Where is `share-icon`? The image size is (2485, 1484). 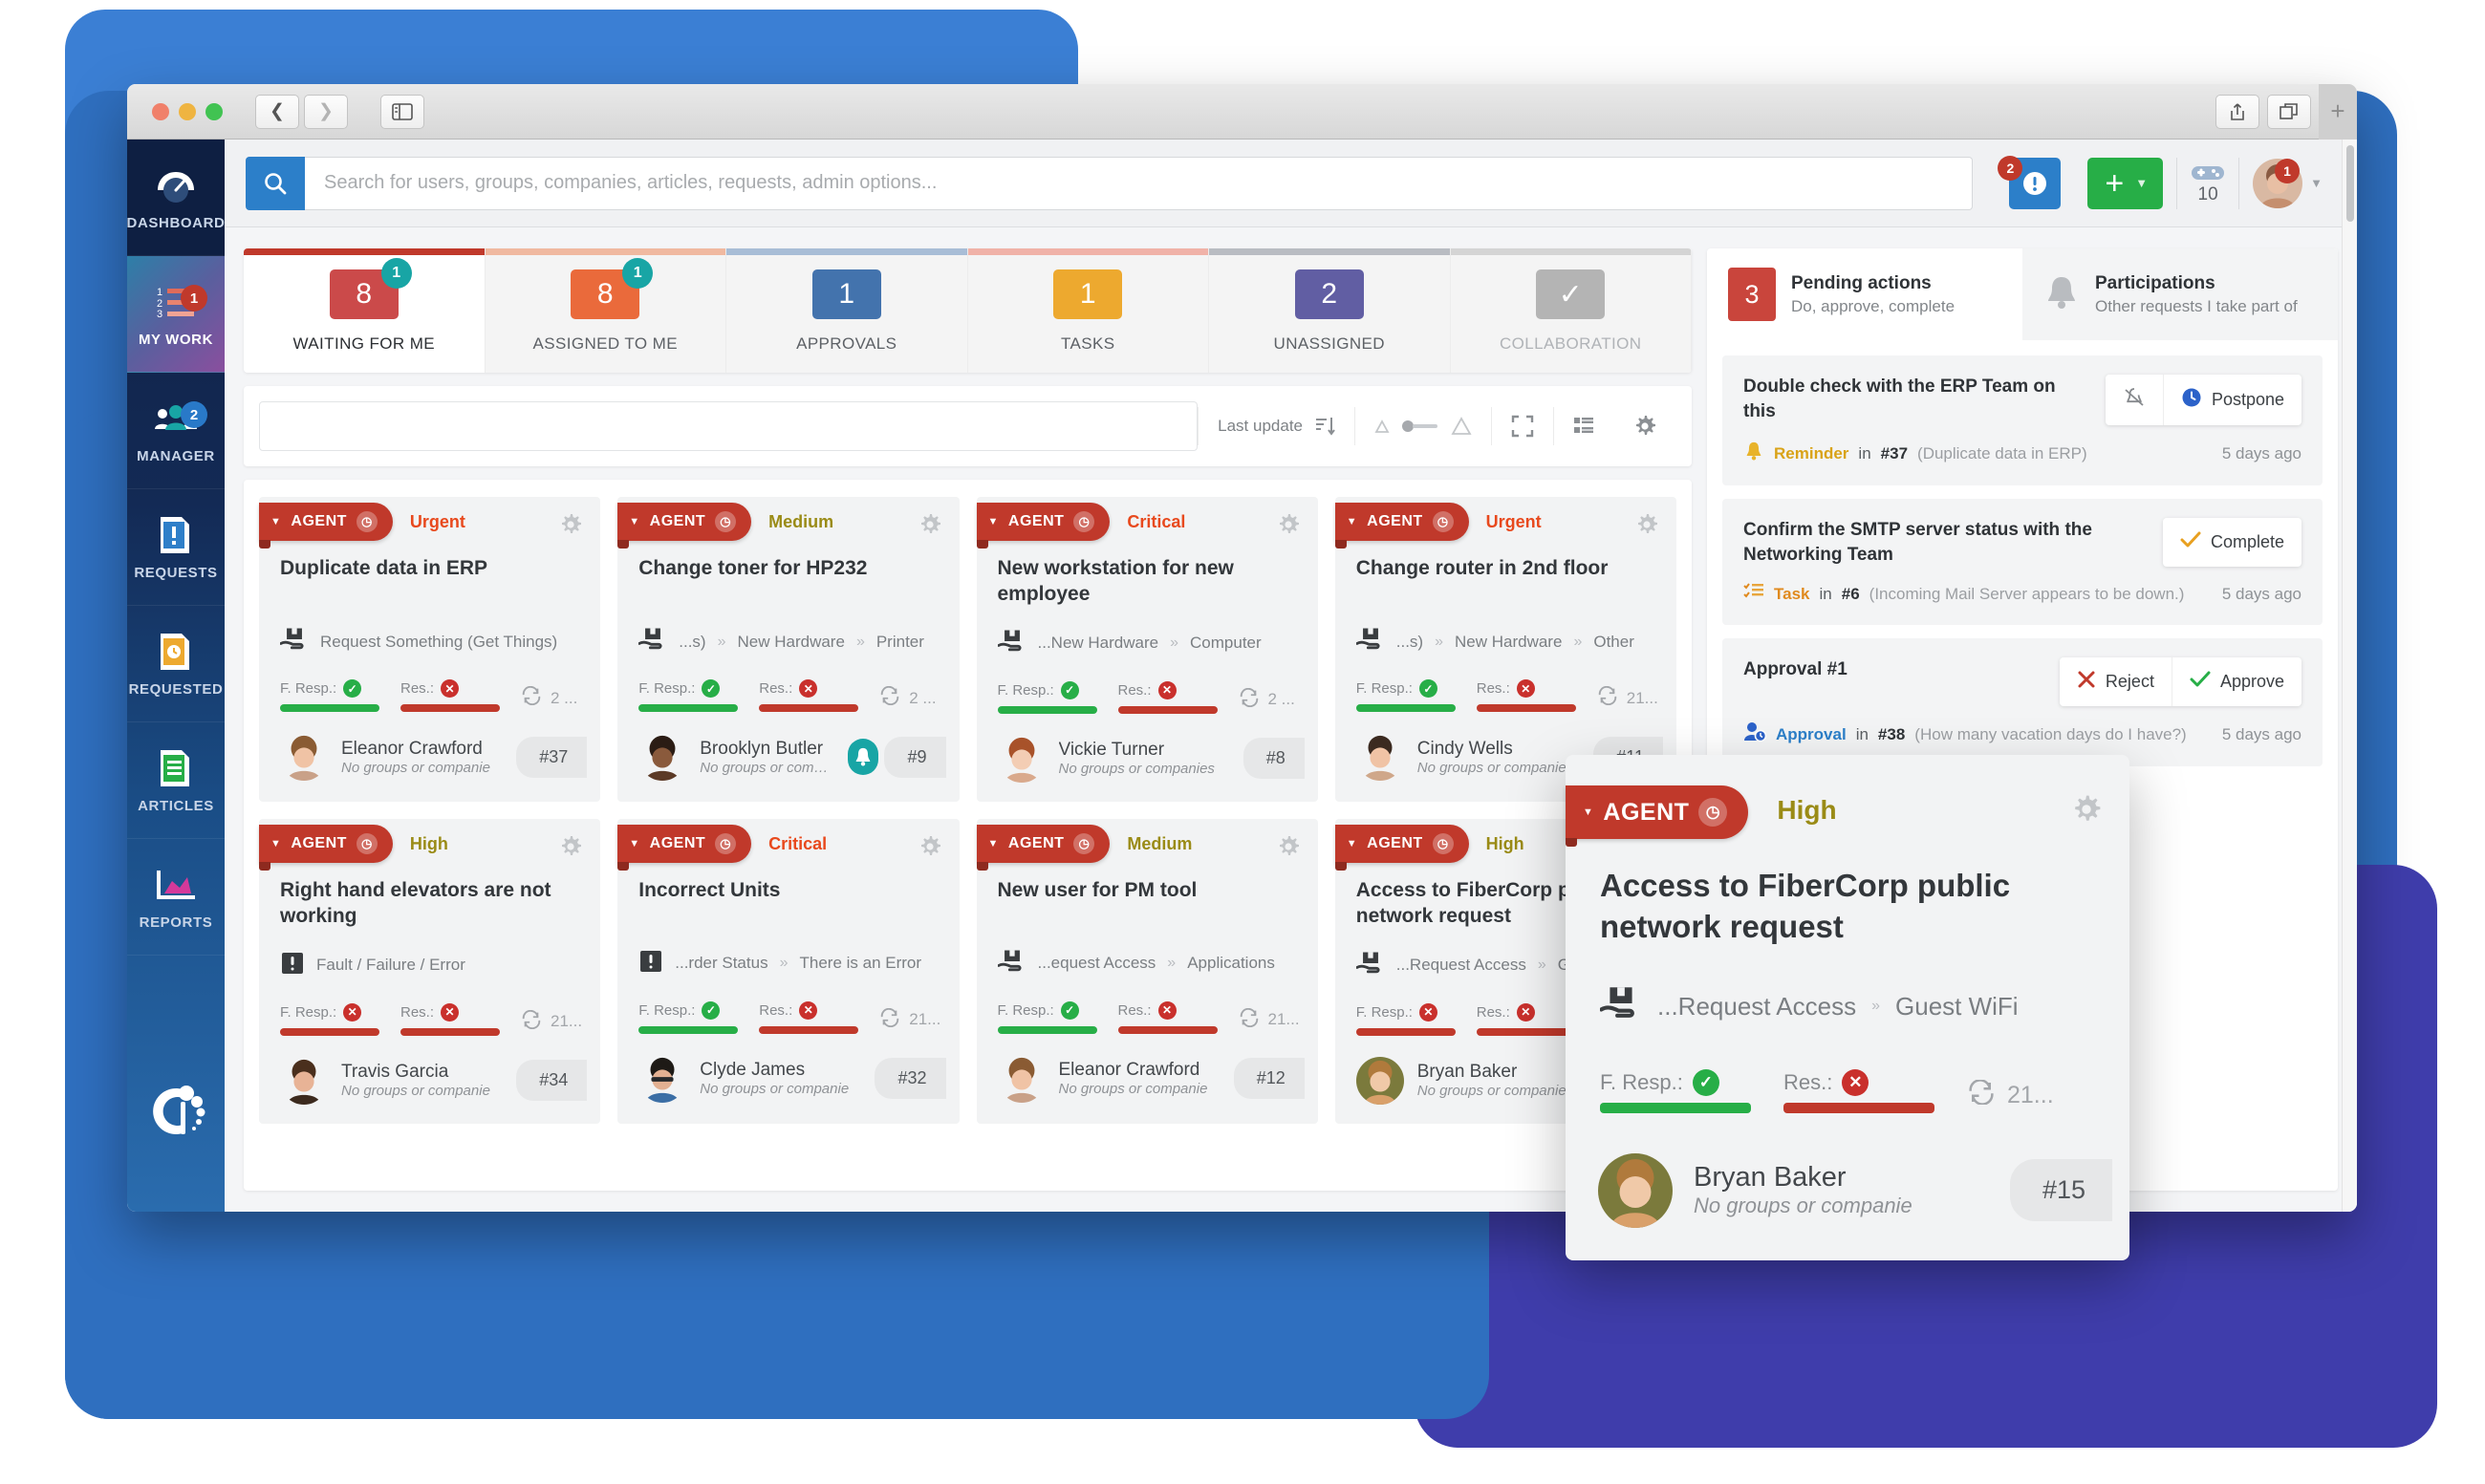
share-icon is located at coordinates (2237, 111).